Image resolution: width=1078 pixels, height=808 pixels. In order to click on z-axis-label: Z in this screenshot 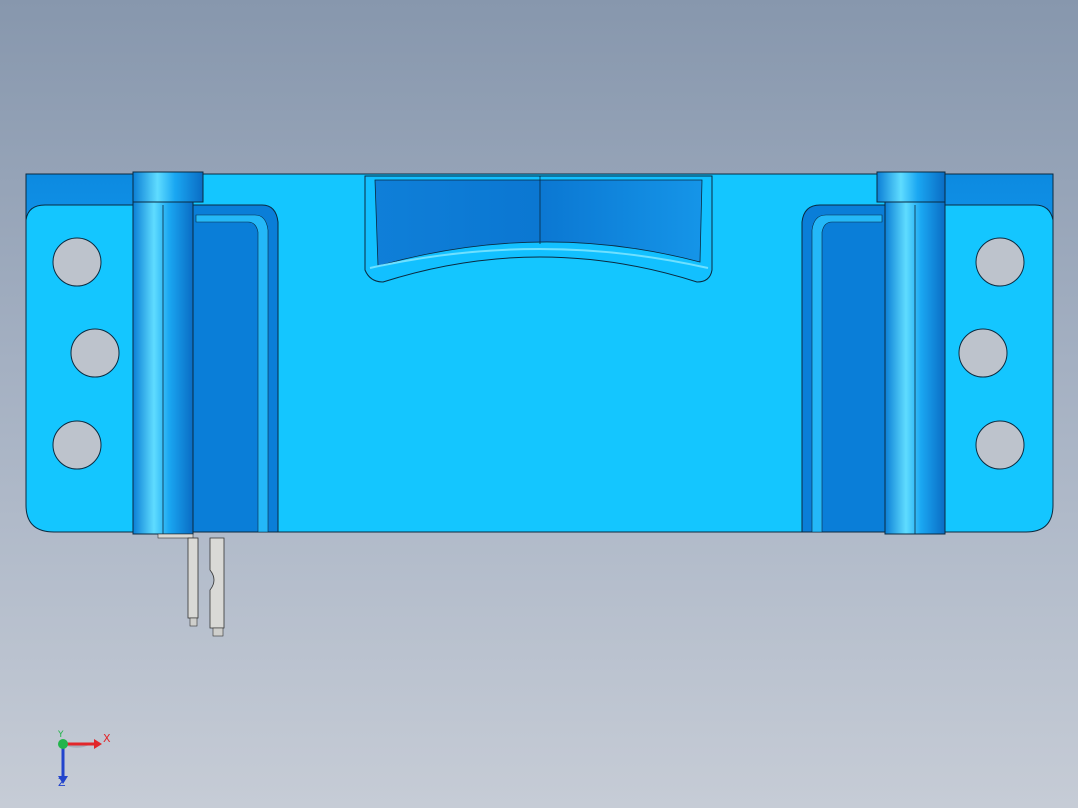, I will do `click(62, 782)`.